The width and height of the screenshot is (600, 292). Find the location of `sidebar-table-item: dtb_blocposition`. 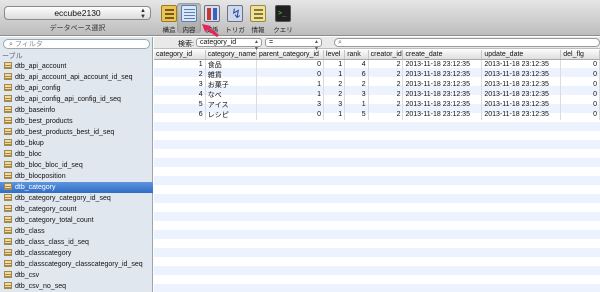

sidebar-table-item: dtb_blocposition is located at coordinates (76, 176).